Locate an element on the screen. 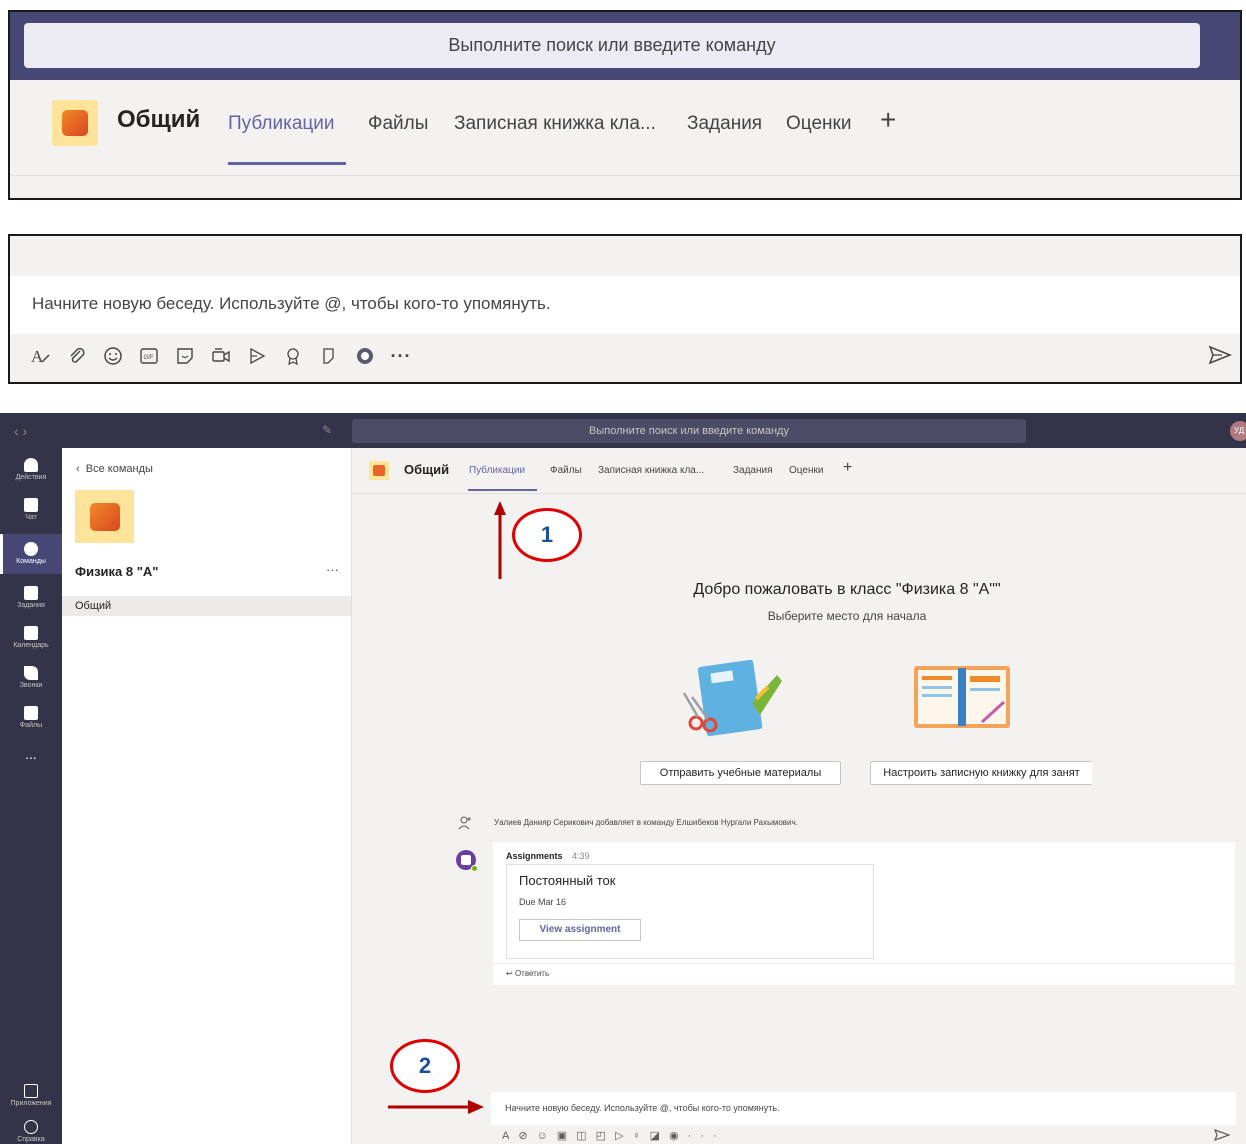 The width and height of the screenshot is (1246, 1144). stream-icon is located at coordinates (257, 356).